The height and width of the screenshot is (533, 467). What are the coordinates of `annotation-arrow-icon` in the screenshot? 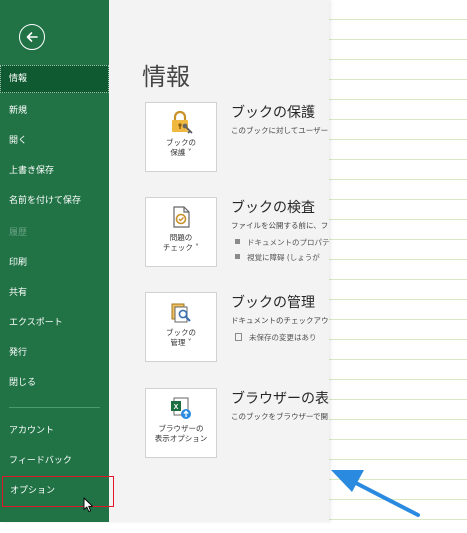 It's located at (375, 493).